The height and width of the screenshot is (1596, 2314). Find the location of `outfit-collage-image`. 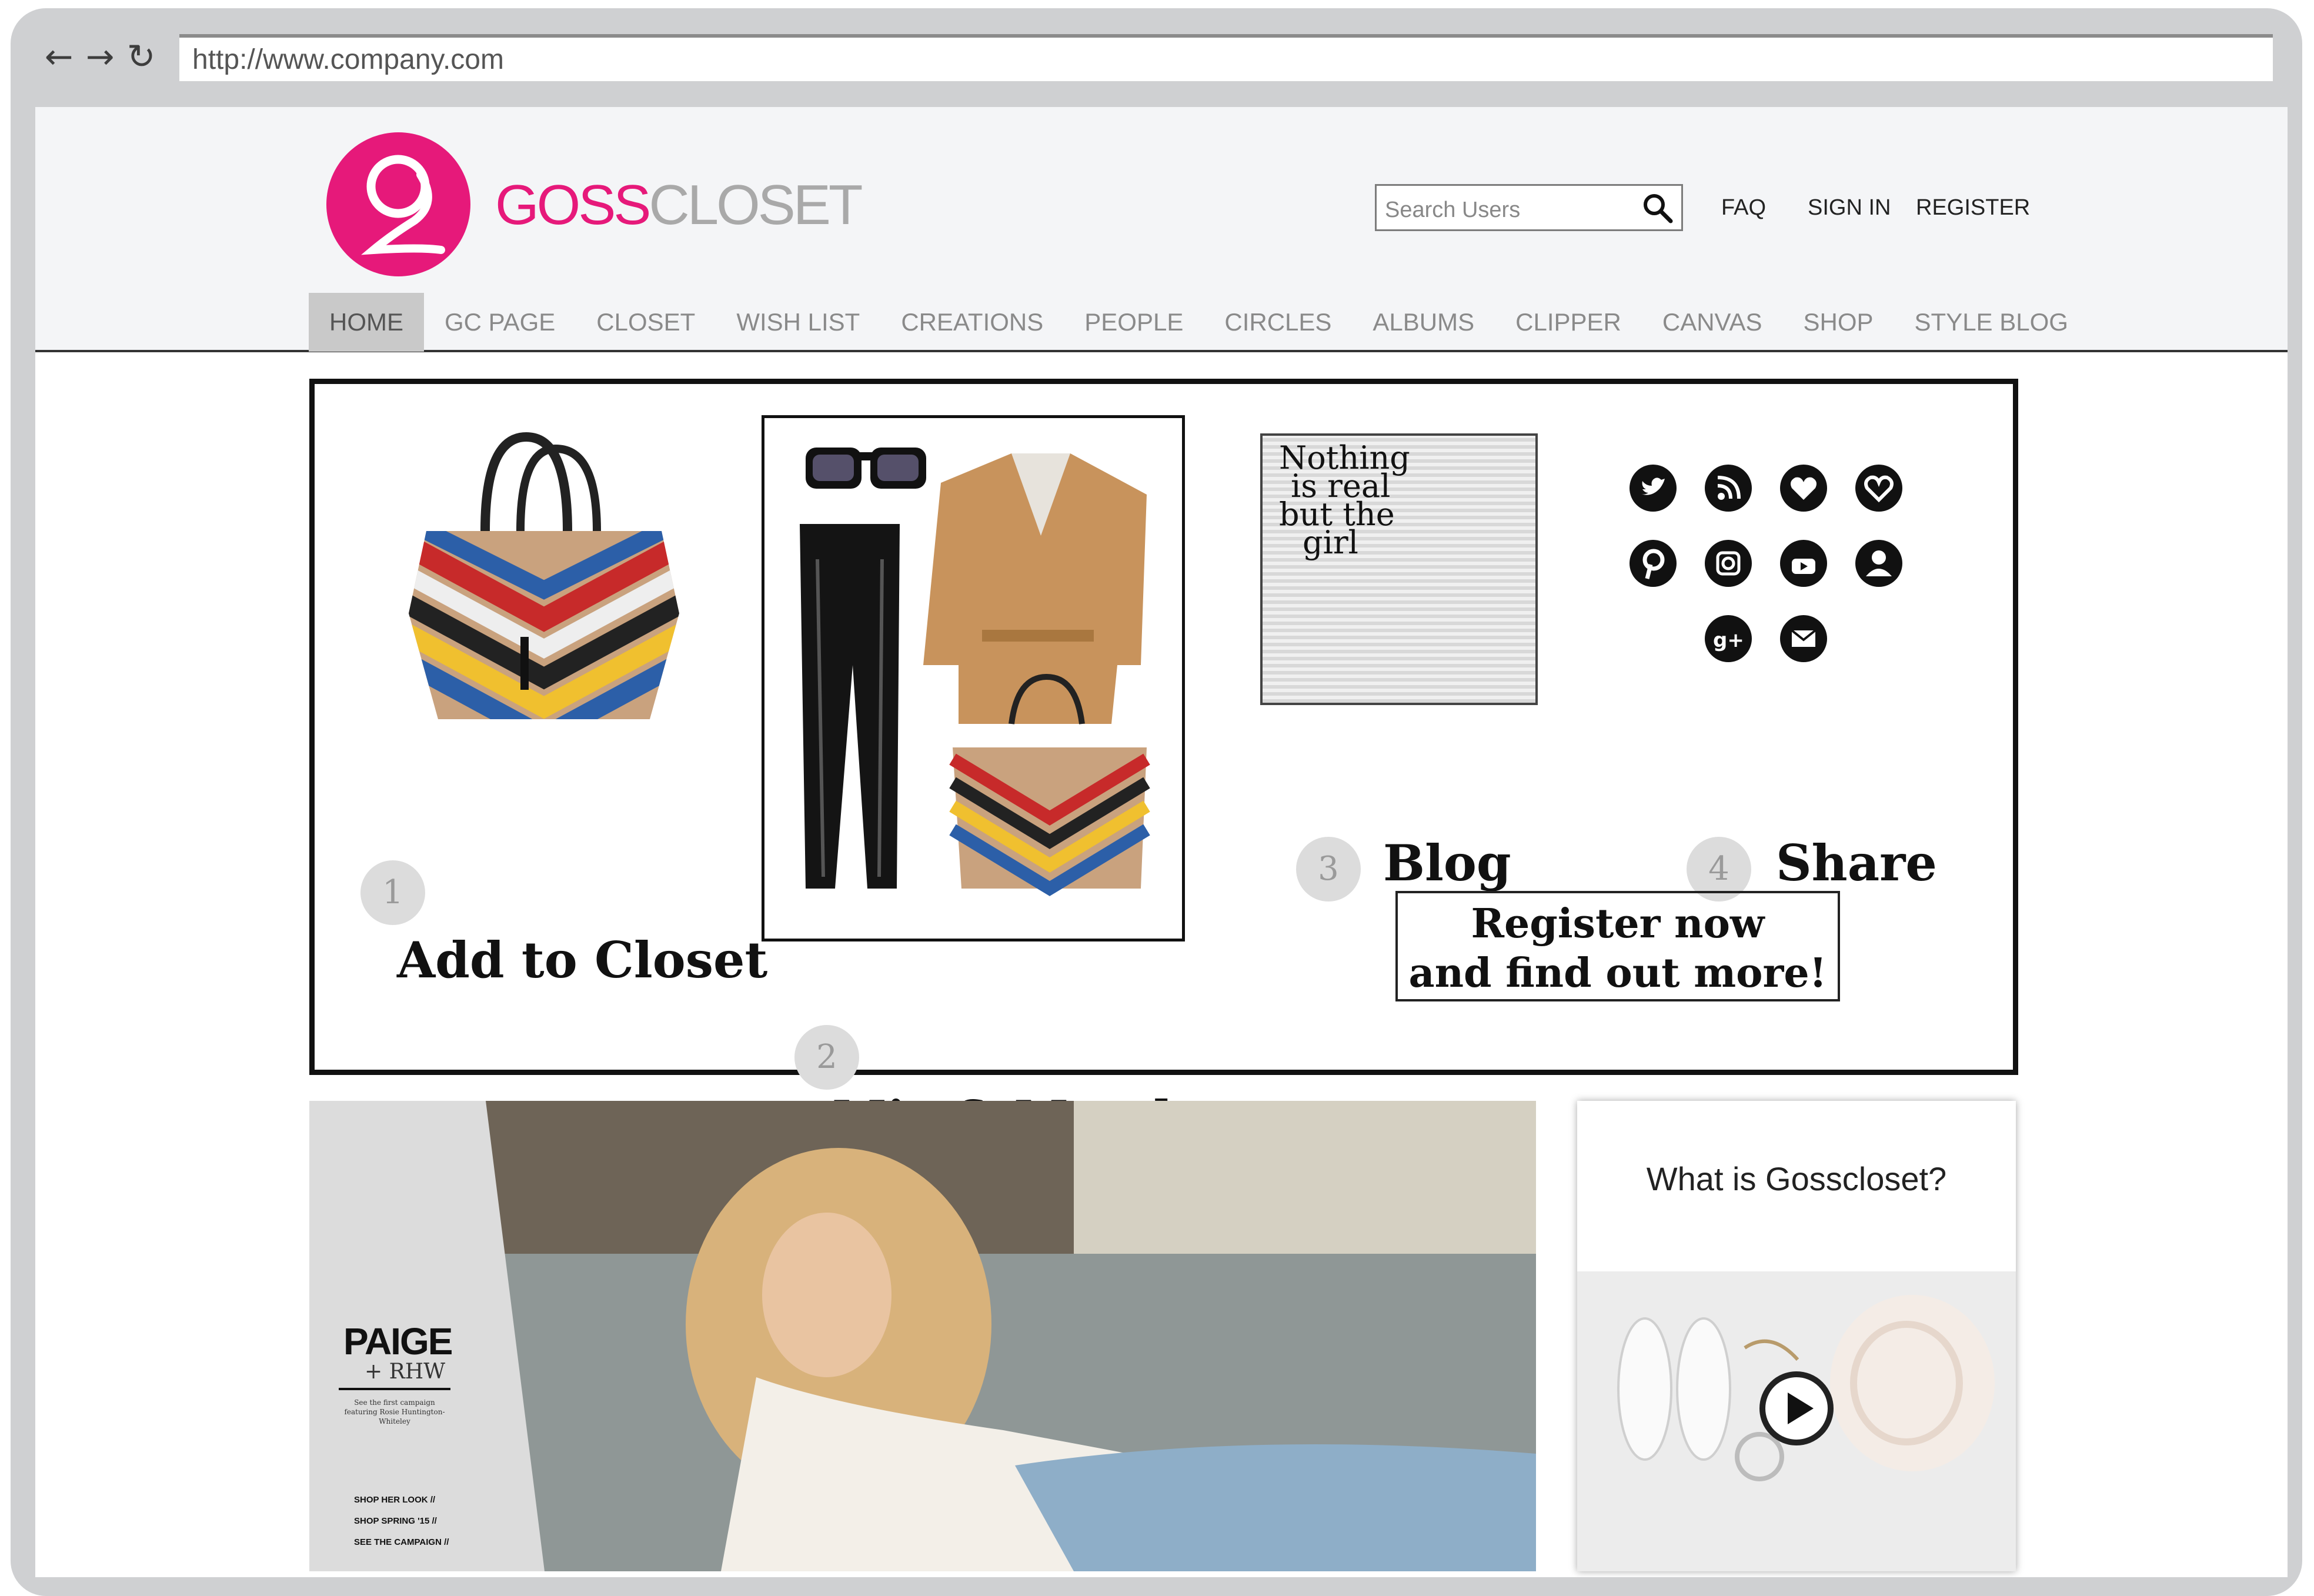

outfit-collage-image is located at coordinates (975, 672).